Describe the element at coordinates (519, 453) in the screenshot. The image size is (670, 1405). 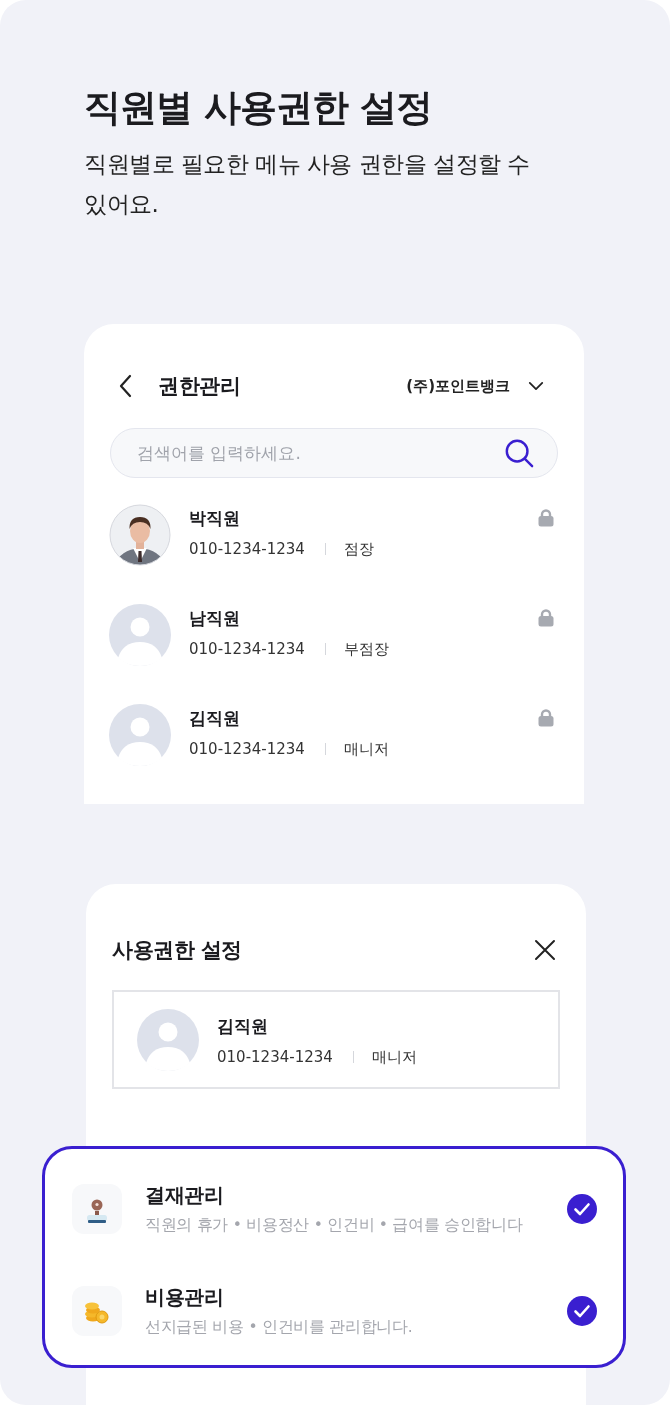
I see `search-icon` at that location.